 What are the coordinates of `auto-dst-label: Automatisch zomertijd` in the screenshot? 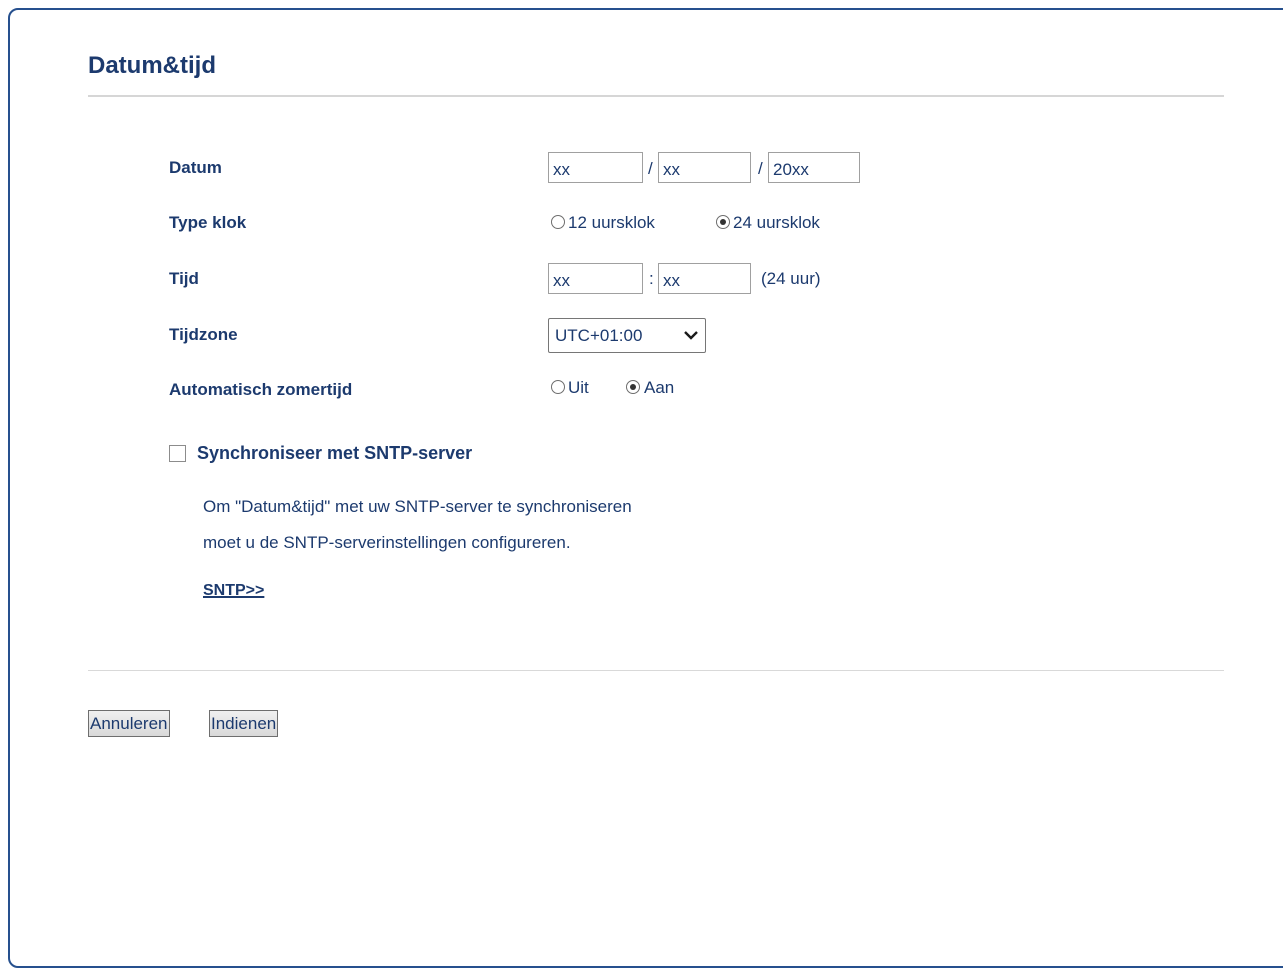 It's located at (261, 389).